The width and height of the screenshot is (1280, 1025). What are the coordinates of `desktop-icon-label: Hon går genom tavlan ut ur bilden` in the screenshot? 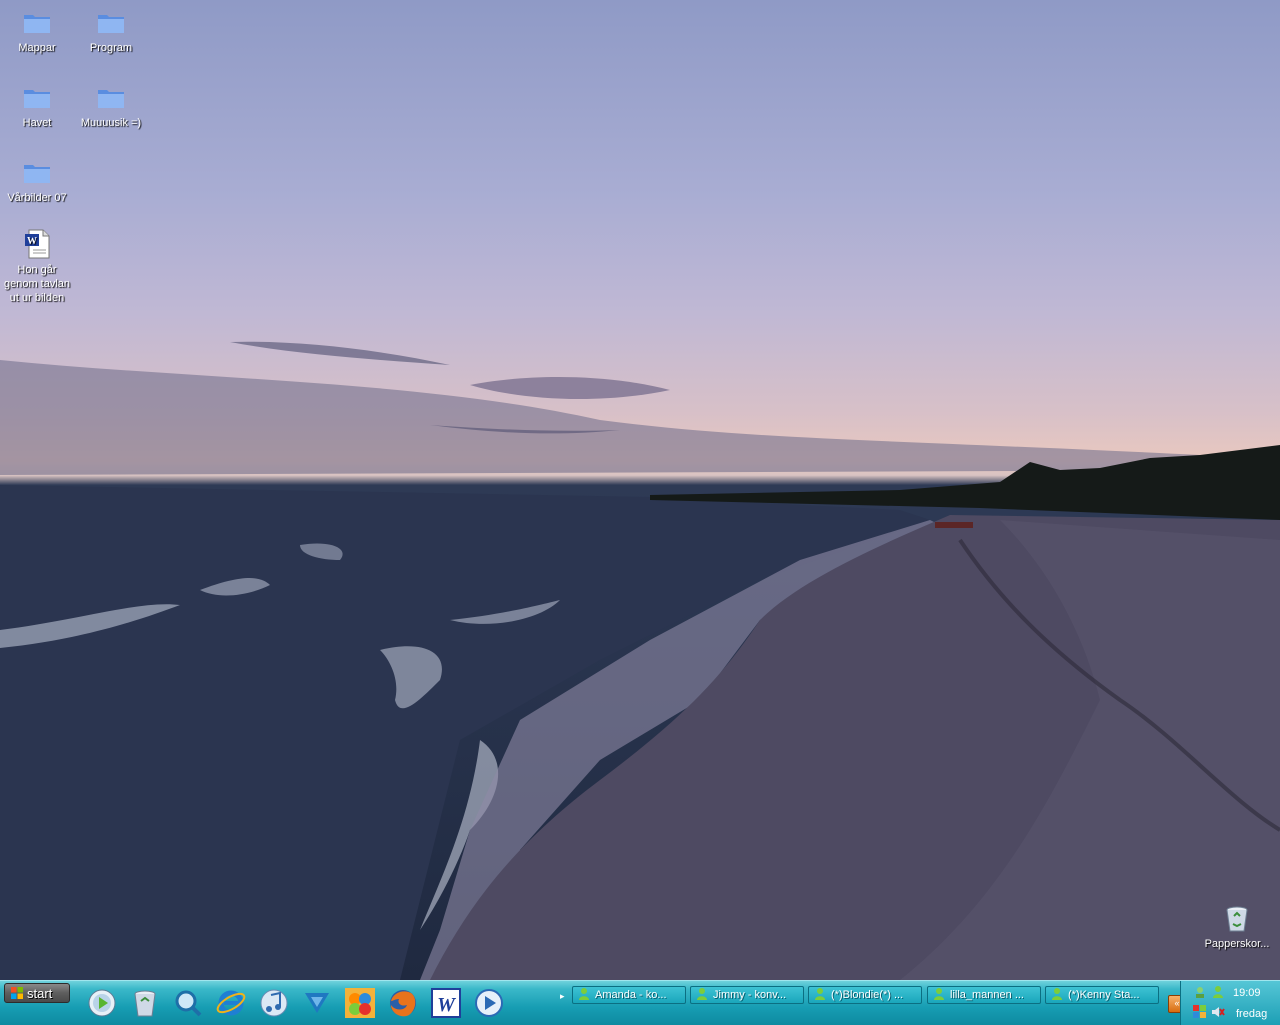 It's located at (37, 284).